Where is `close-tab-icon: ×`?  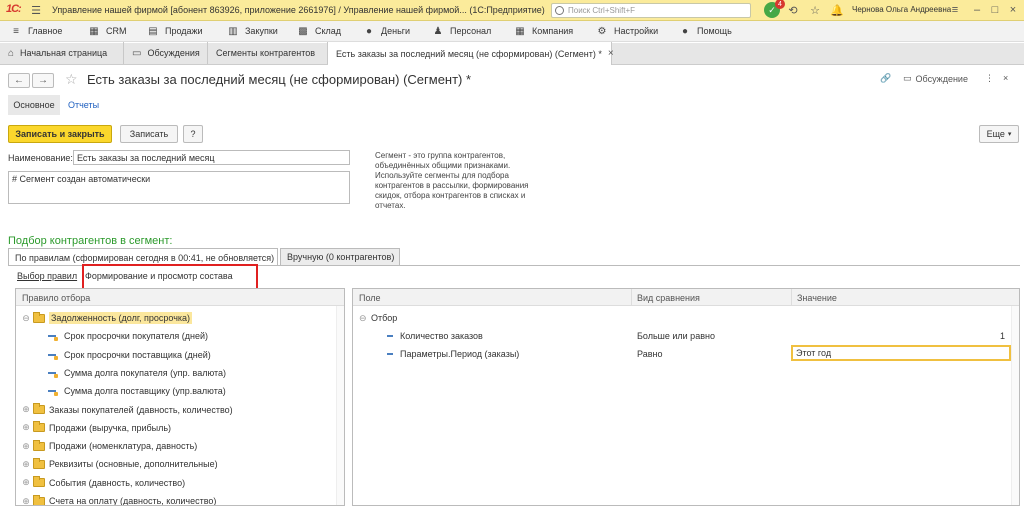
close-tab-icon: × is located at coordinates (611, 53).